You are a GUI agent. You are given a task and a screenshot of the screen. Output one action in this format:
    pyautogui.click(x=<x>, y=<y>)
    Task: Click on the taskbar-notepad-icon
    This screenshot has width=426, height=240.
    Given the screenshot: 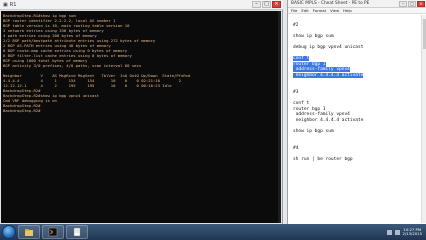 What is the action you would take?
    pyautogui.click(x=77, y=232)
    